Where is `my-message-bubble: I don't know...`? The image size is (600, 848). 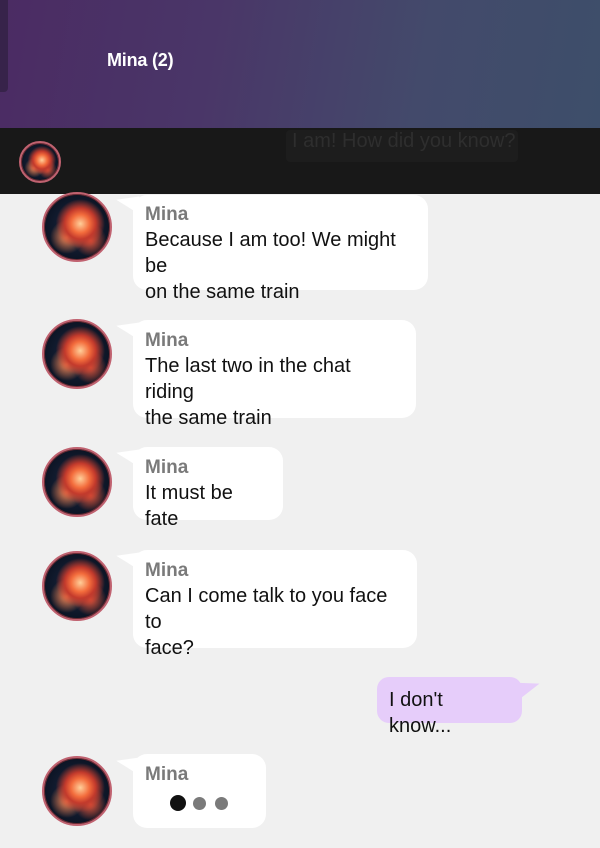
my-message-bubble: I don't know... is located at coordinates (449, 707).